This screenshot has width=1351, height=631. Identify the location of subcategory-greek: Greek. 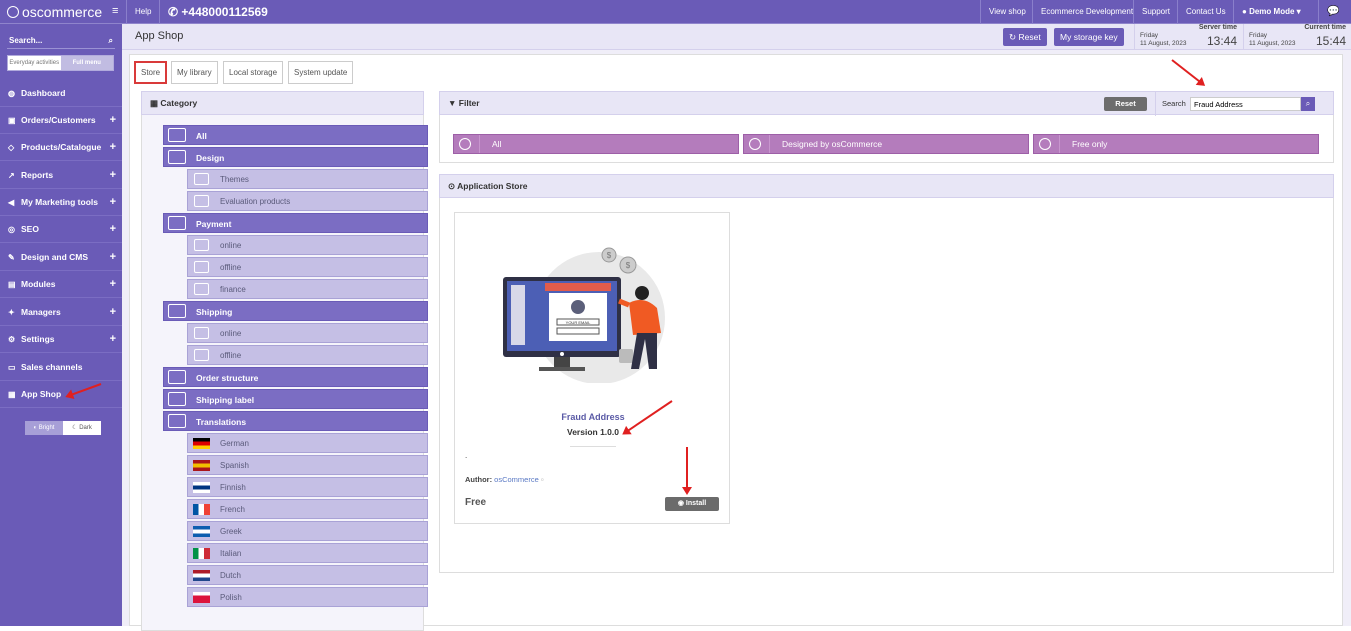
(307, 531).